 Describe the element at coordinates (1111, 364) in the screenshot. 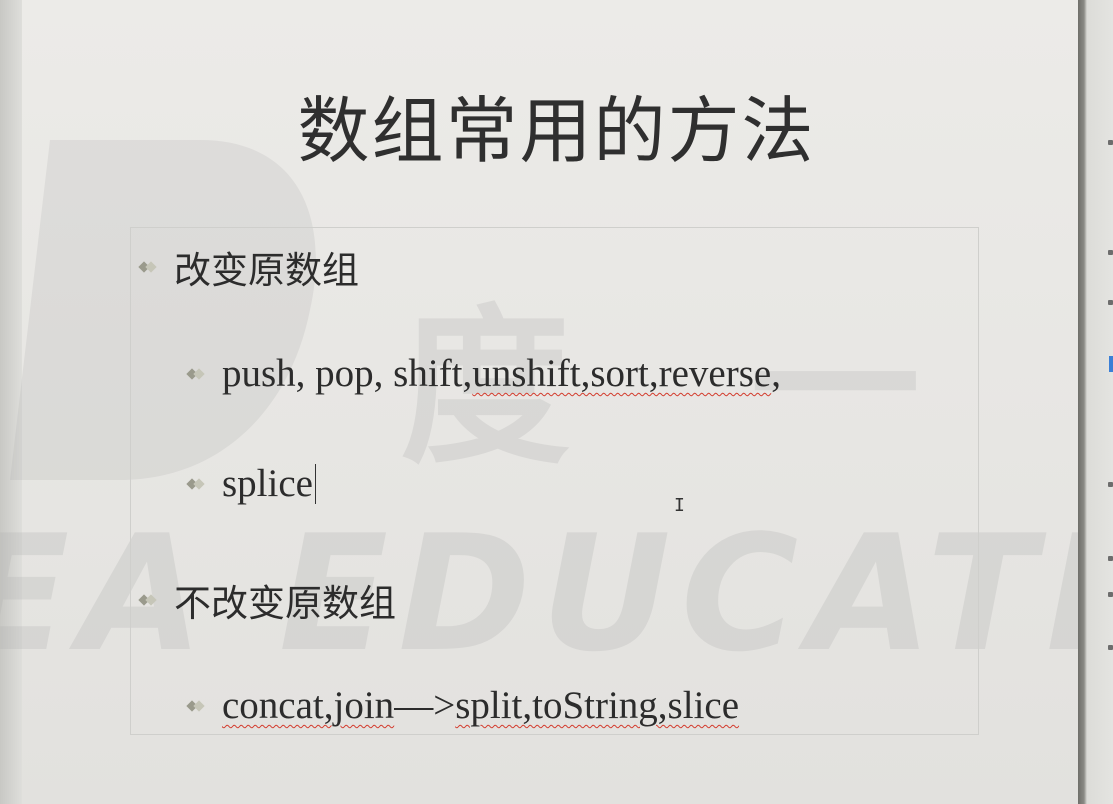

I see `panel-selection-indicator` at that location.